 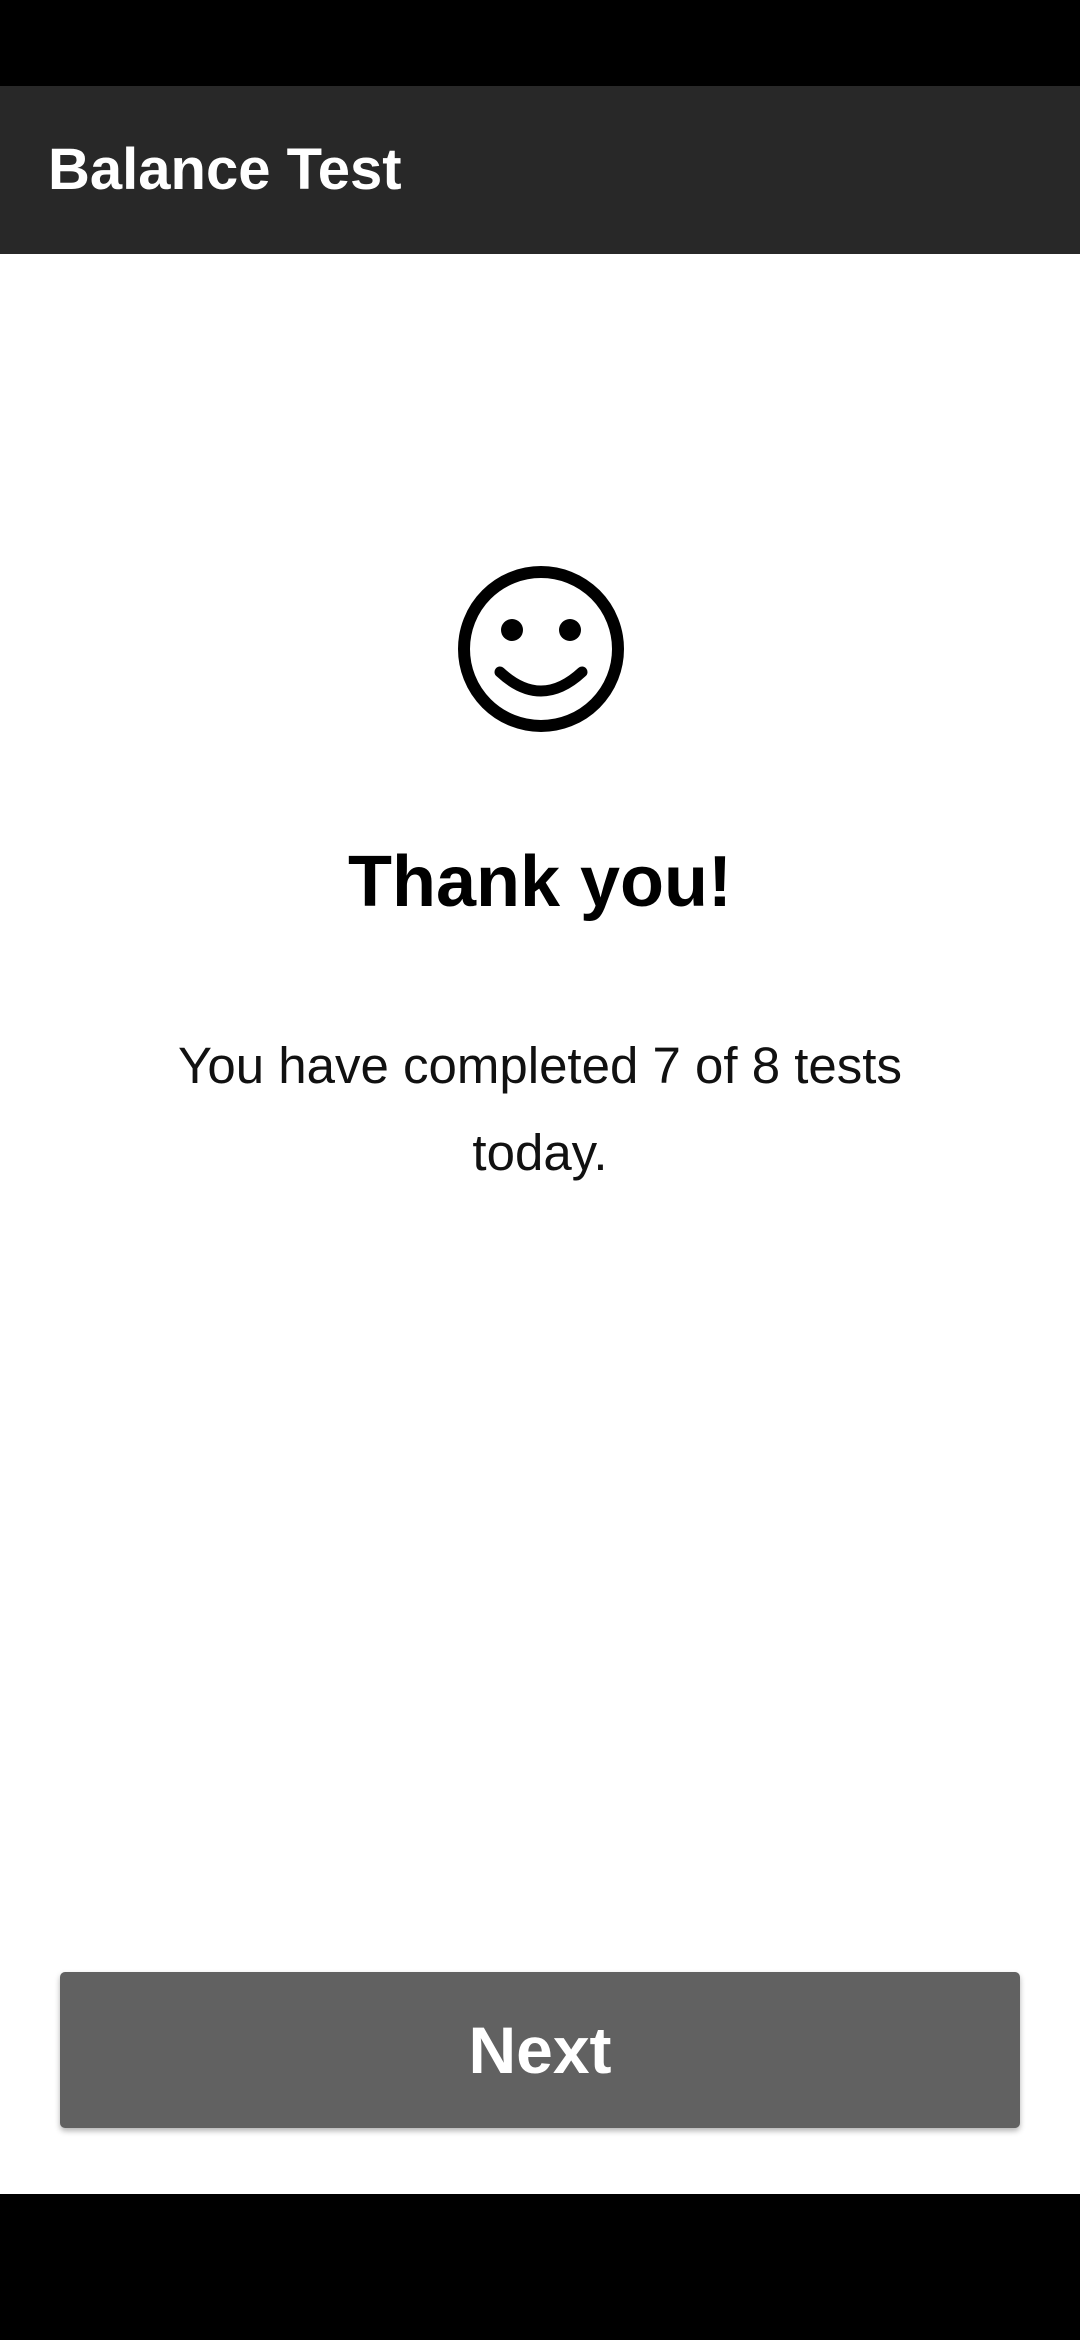 What do you see at coordinates (540, 43) in the screenshot?
I see `status-bar` at bounding box center [540, 43].